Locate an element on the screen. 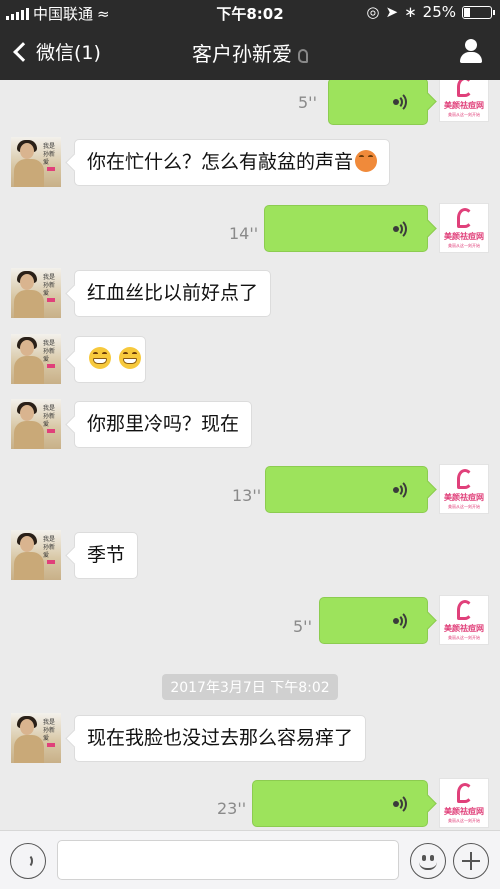  voice-duration: 13'' is located at coordinates (247, 495).